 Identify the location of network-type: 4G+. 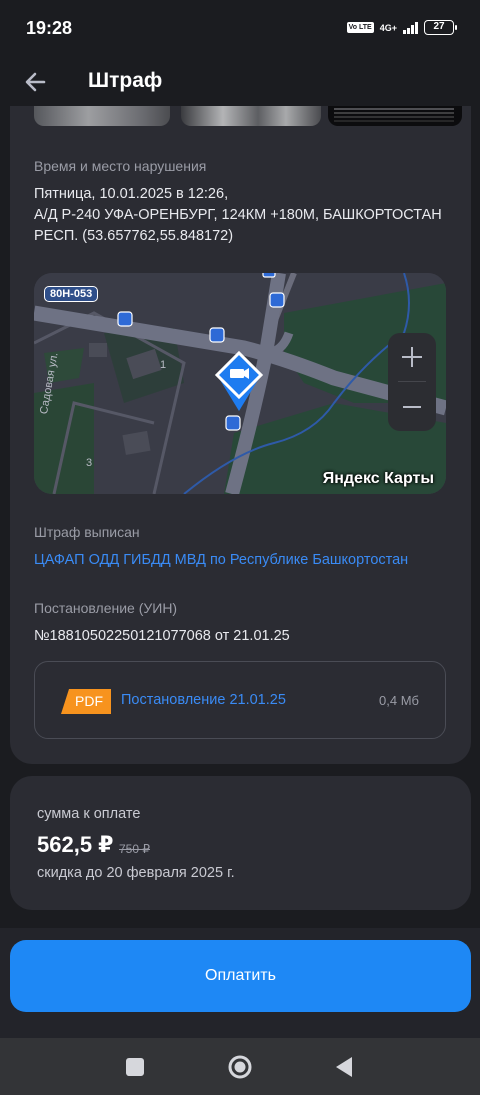
(388, 27).